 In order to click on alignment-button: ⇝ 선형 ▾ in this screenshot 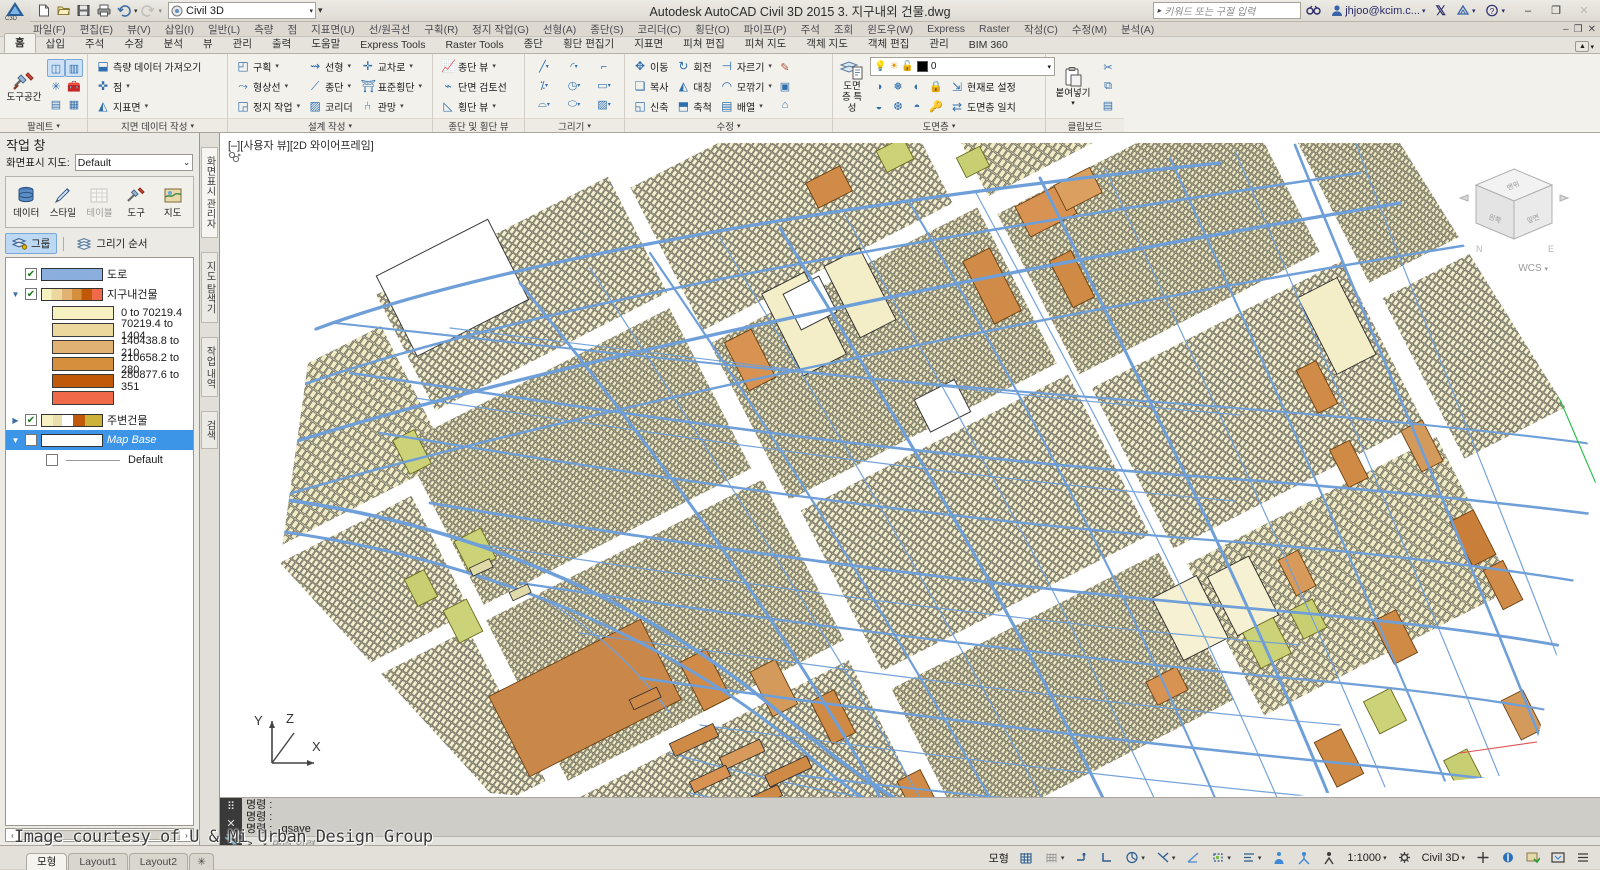, I will do `click(330, 66)`.